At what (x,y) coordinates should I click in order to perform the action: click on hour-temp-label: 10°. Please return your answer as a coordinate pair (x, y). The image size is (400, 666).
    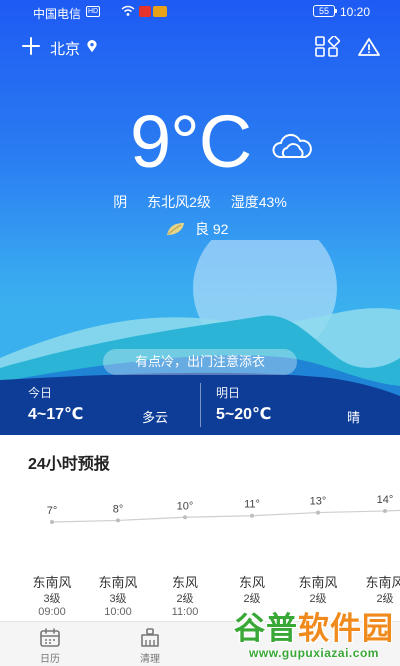
    Looking at the image, I should click on (185, 506).